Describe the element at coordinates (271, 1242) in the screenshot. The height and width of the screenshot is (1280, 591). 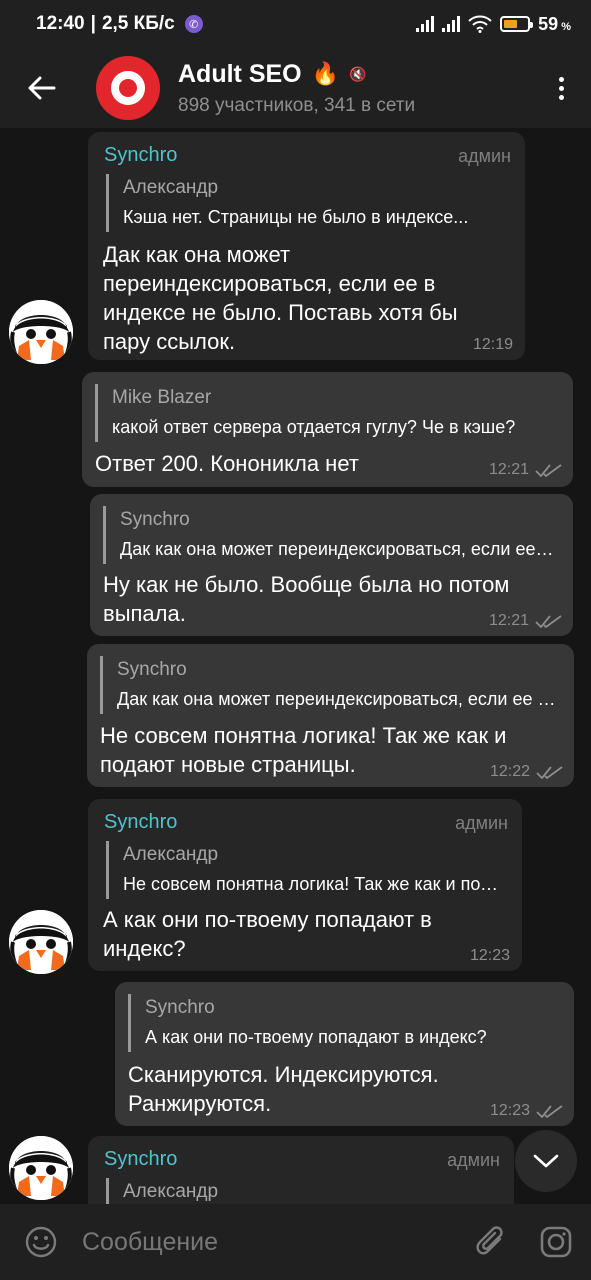
I see `message-input` at that location.